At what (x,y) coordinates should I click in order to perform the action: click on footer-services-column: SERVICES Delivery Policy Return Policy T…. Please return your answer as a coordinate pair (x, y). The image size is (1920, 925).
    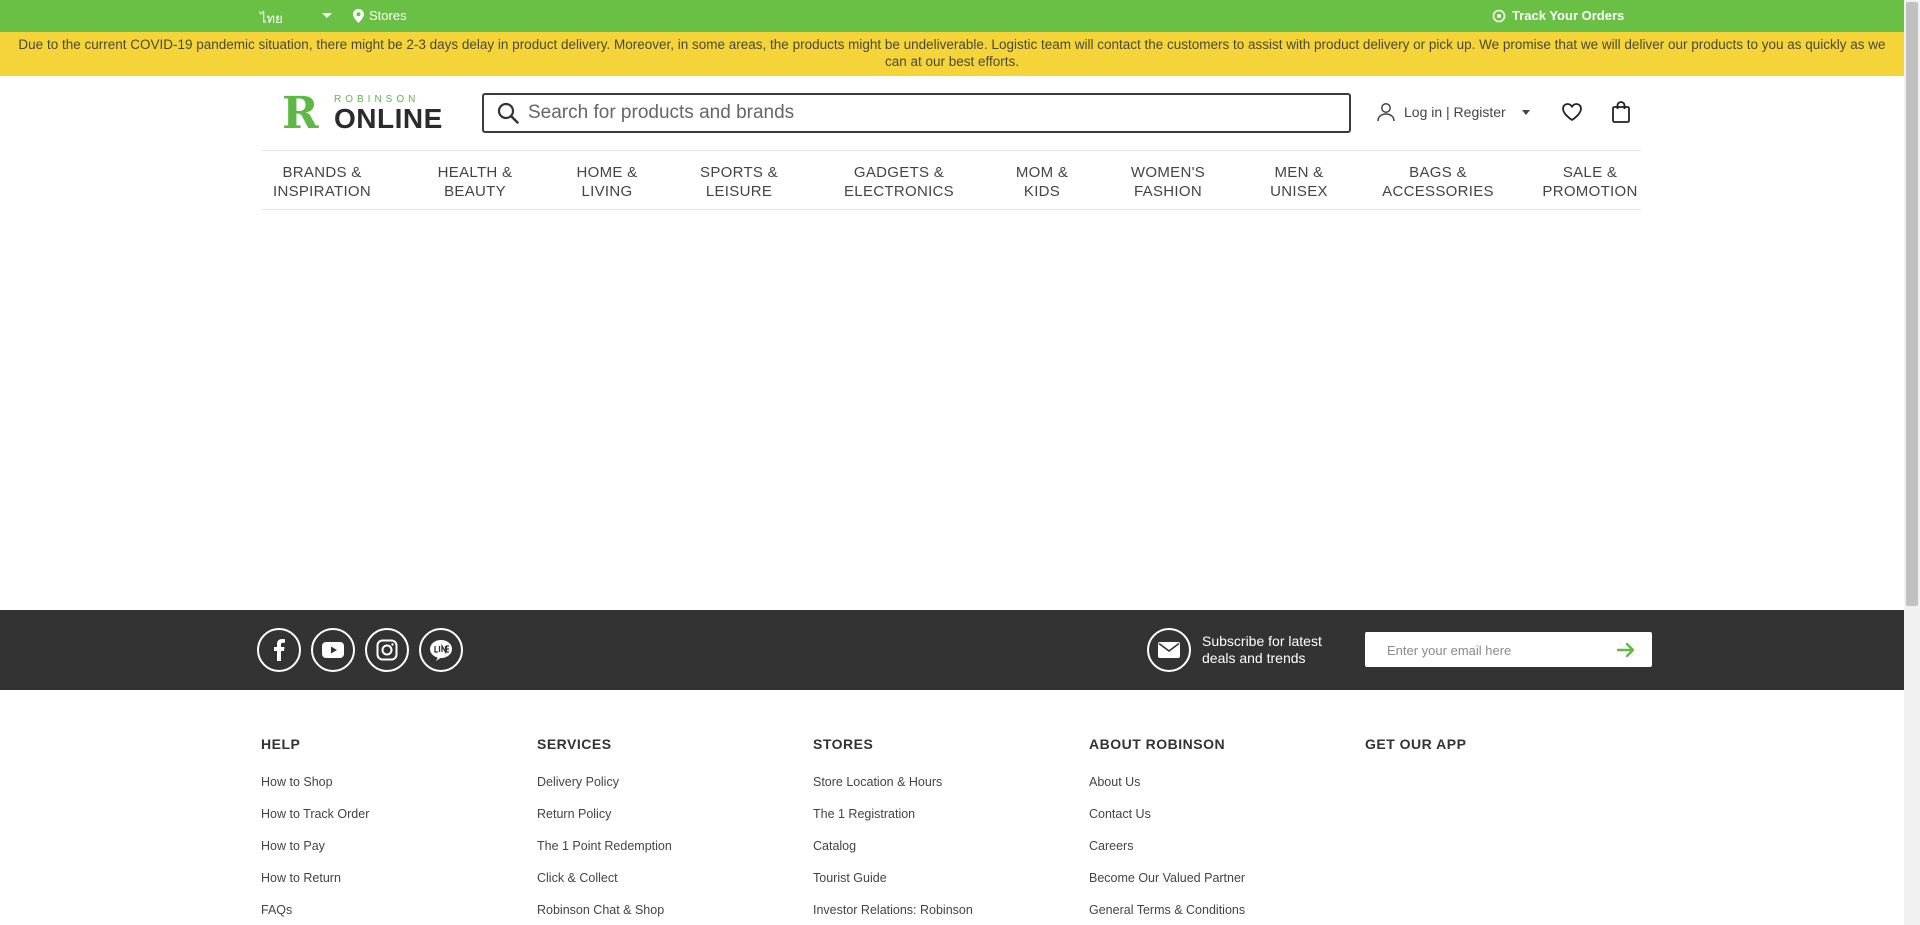
    Looking at the image, I should click on (604, 830).